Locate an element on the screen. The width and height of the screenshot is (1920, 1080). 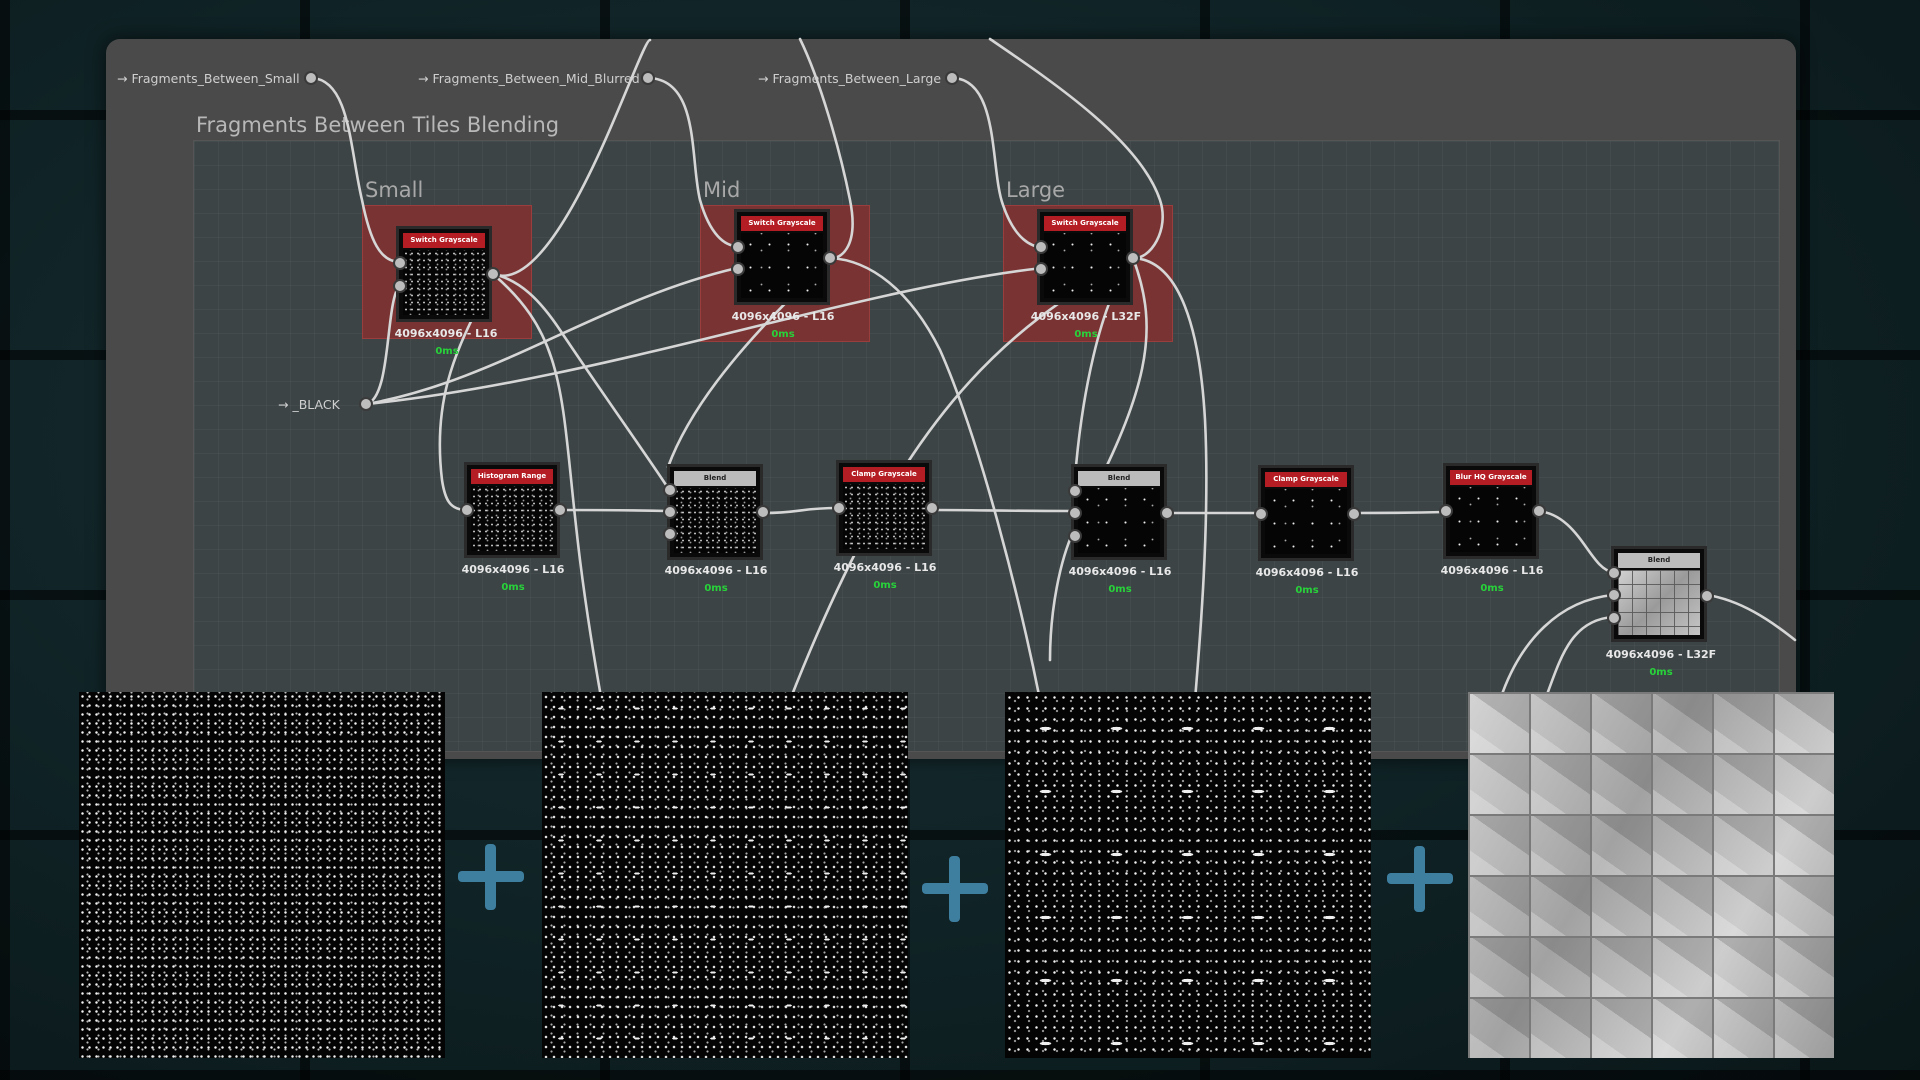
node-clamp-grayscale-2: Clamp Grayscale is located at coordinates (1306, 513).